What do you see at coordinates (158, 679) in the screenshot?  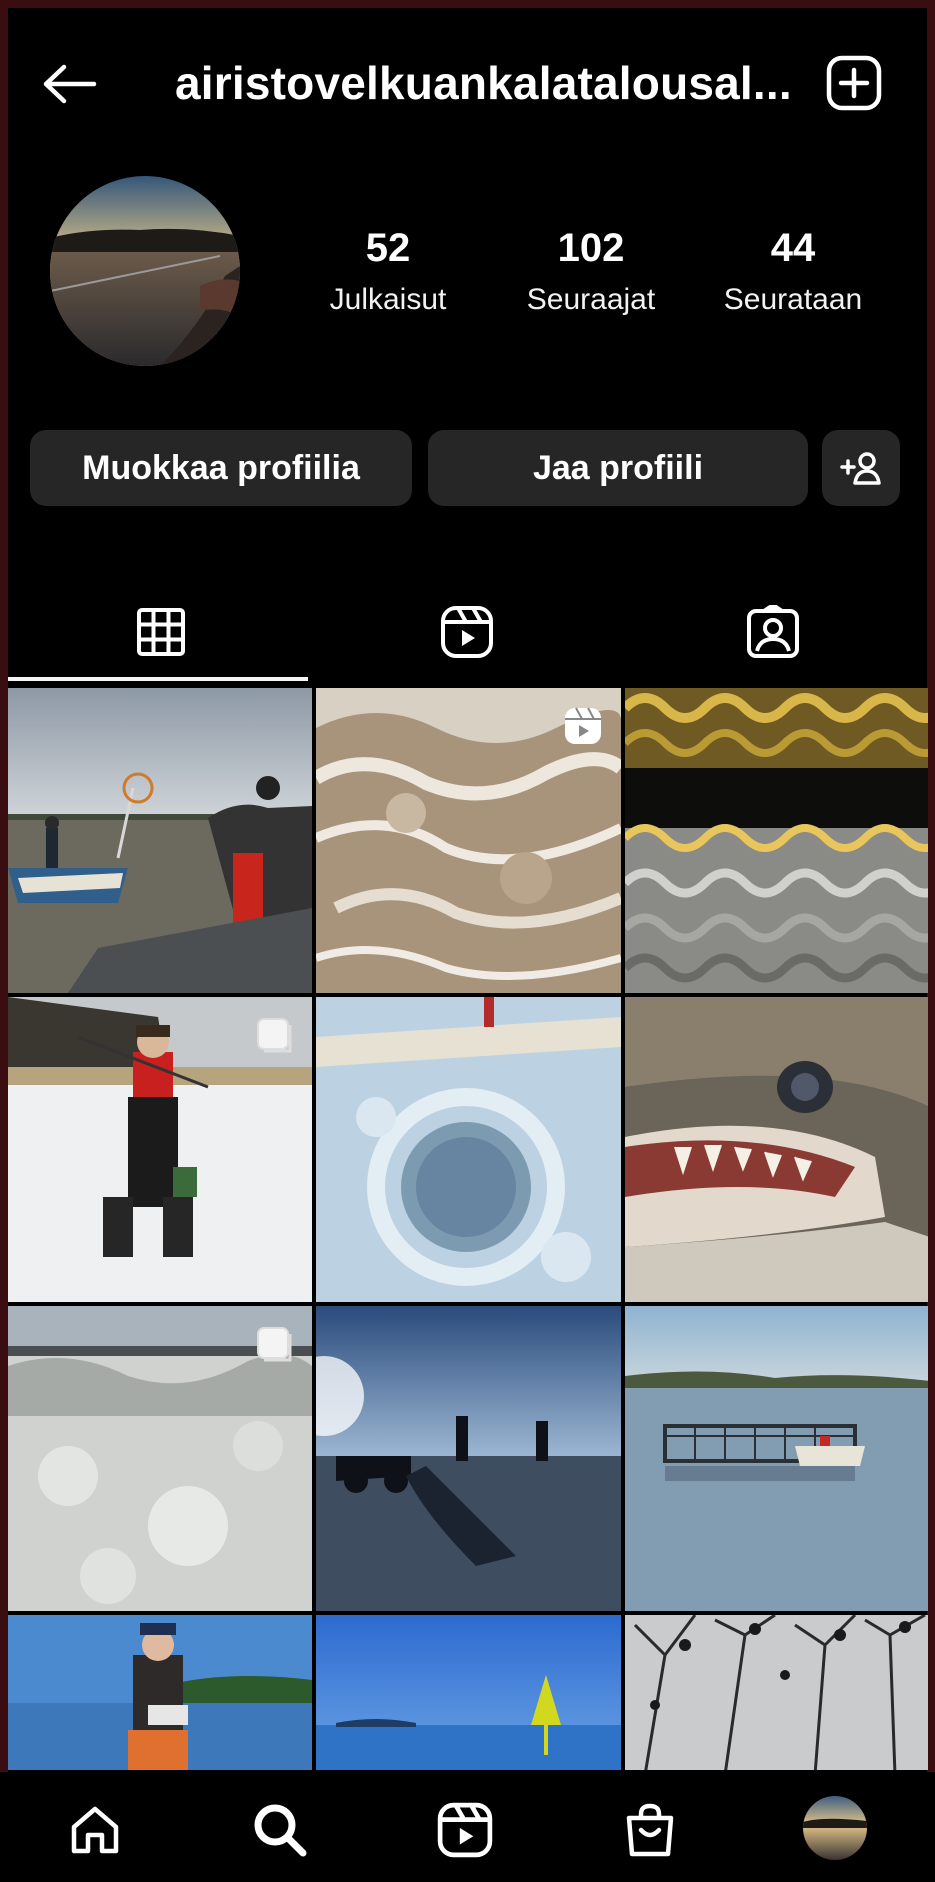 I see `active-tab-indicator` at bounding box center [158, 679].